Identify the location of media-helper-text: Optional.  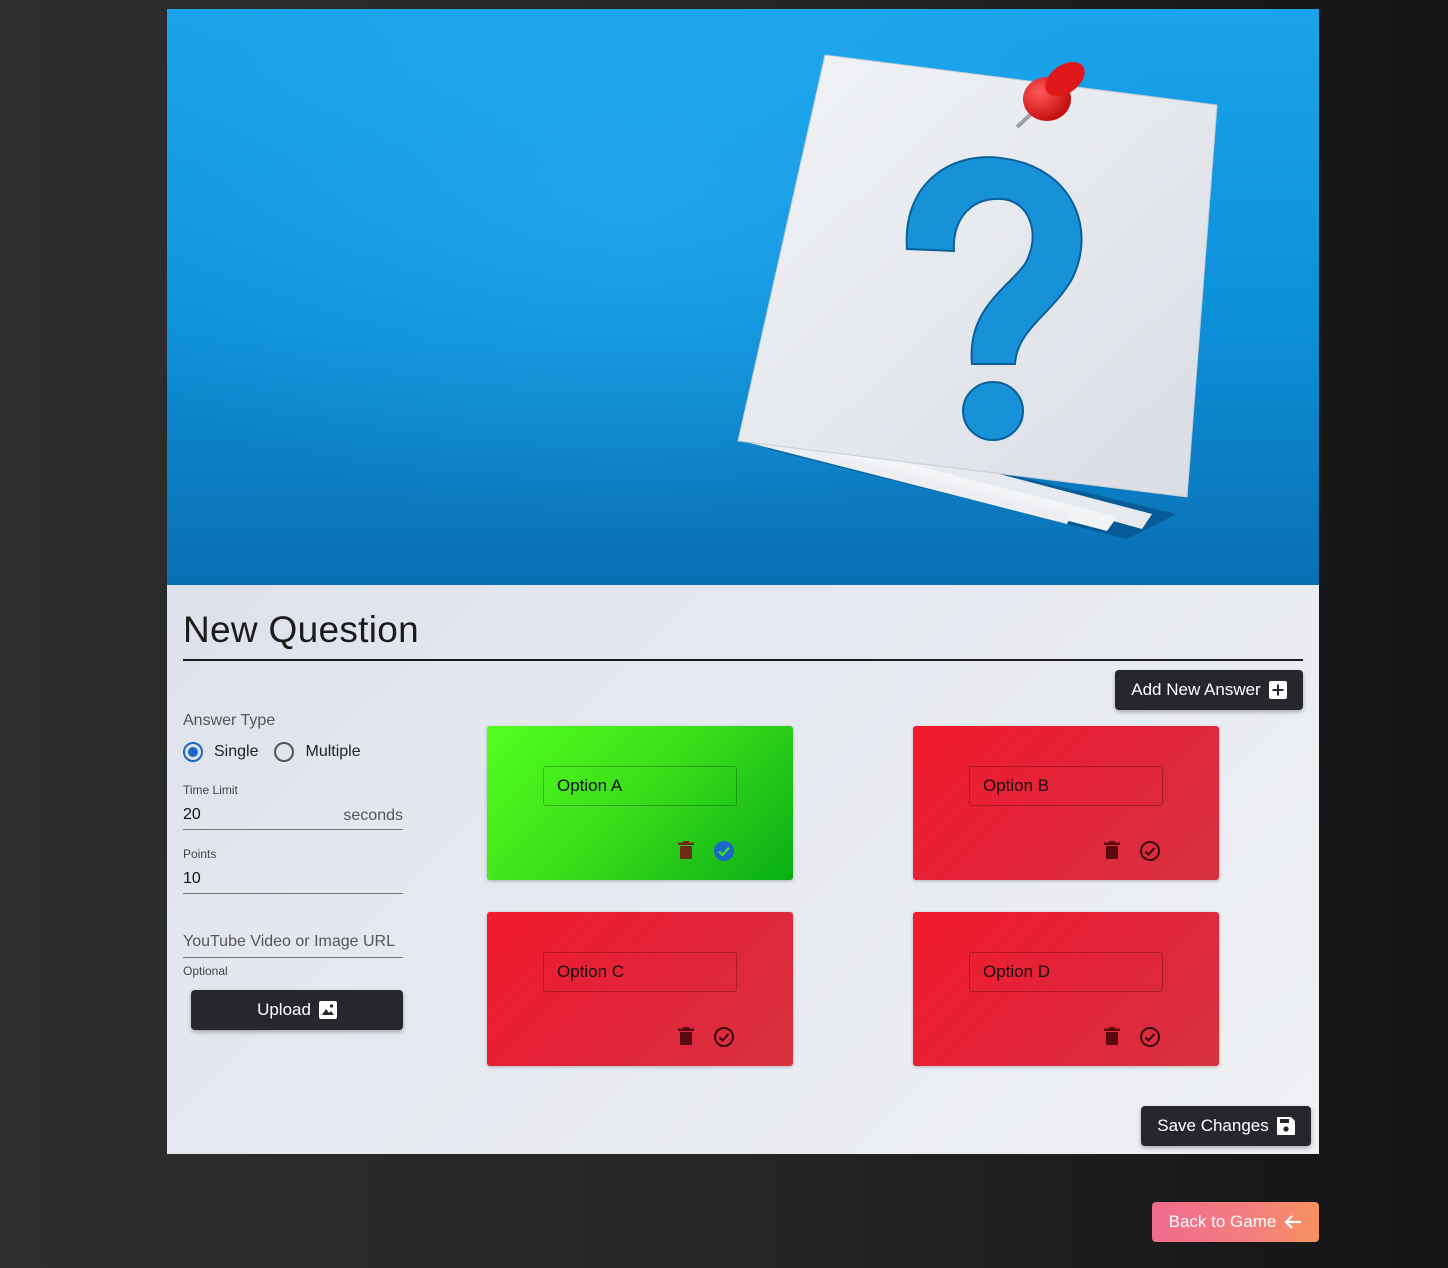
(205, 971).